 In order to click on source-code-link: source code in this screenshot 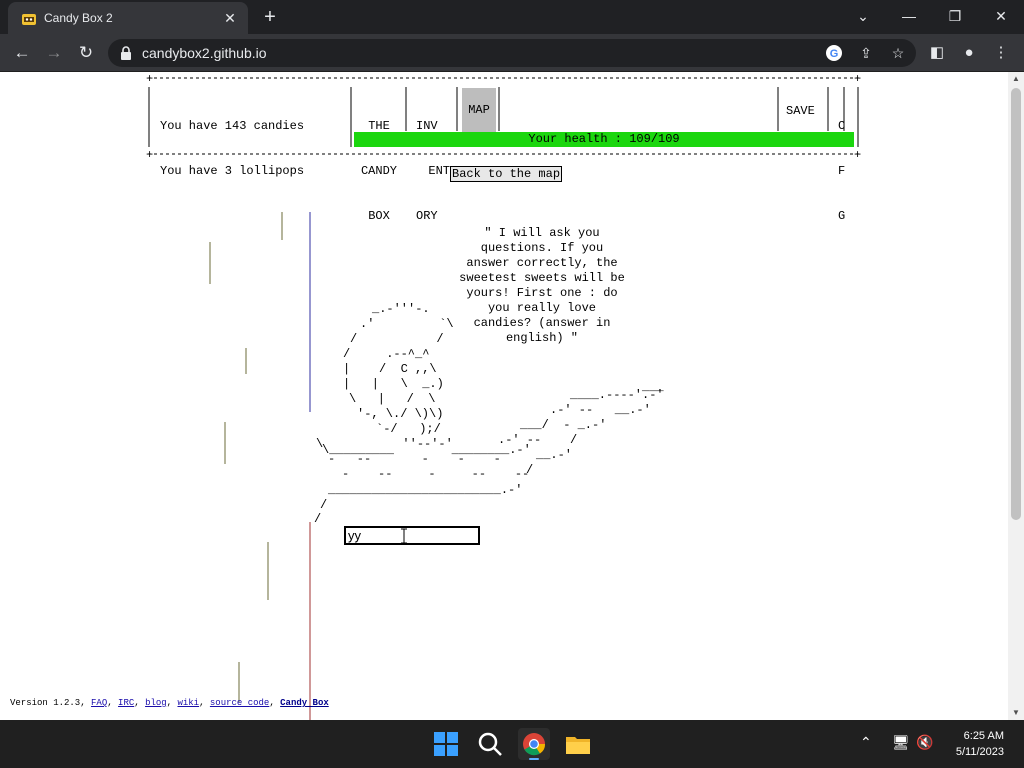, I will do `click(239, 703)`.